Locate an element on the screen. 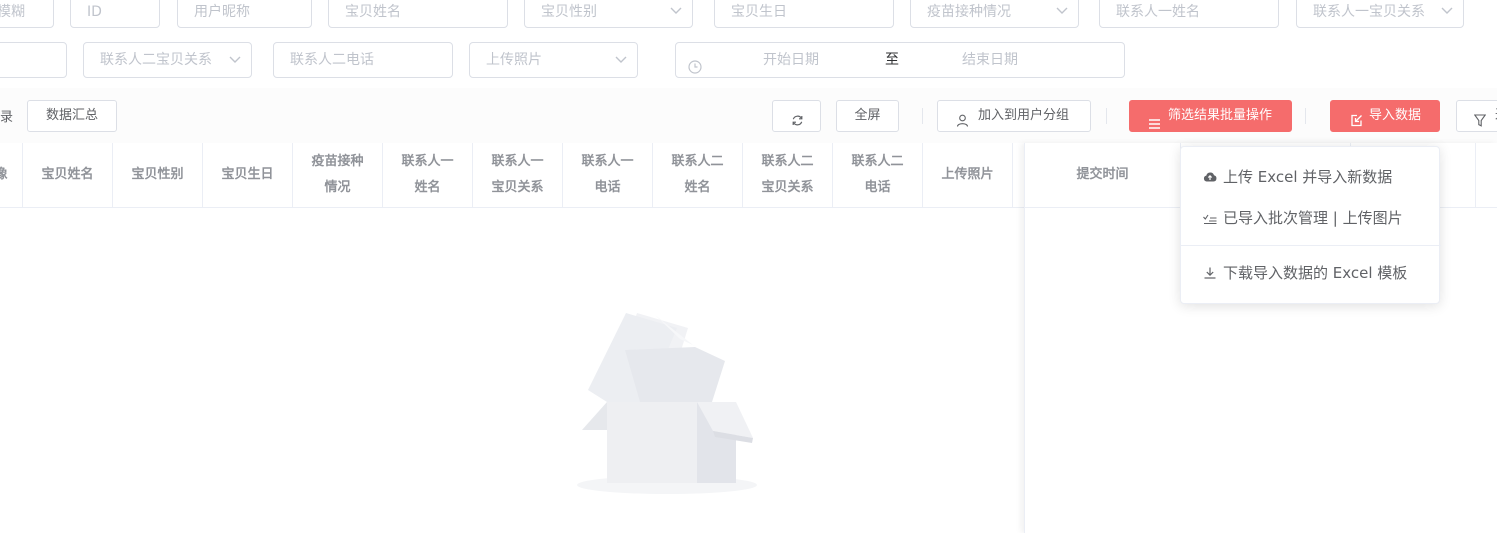 The height and width of the screenshot is (533, 1497). filter-vaccine-select: 疫苗接种情况 is located at coordinates (994, 14).